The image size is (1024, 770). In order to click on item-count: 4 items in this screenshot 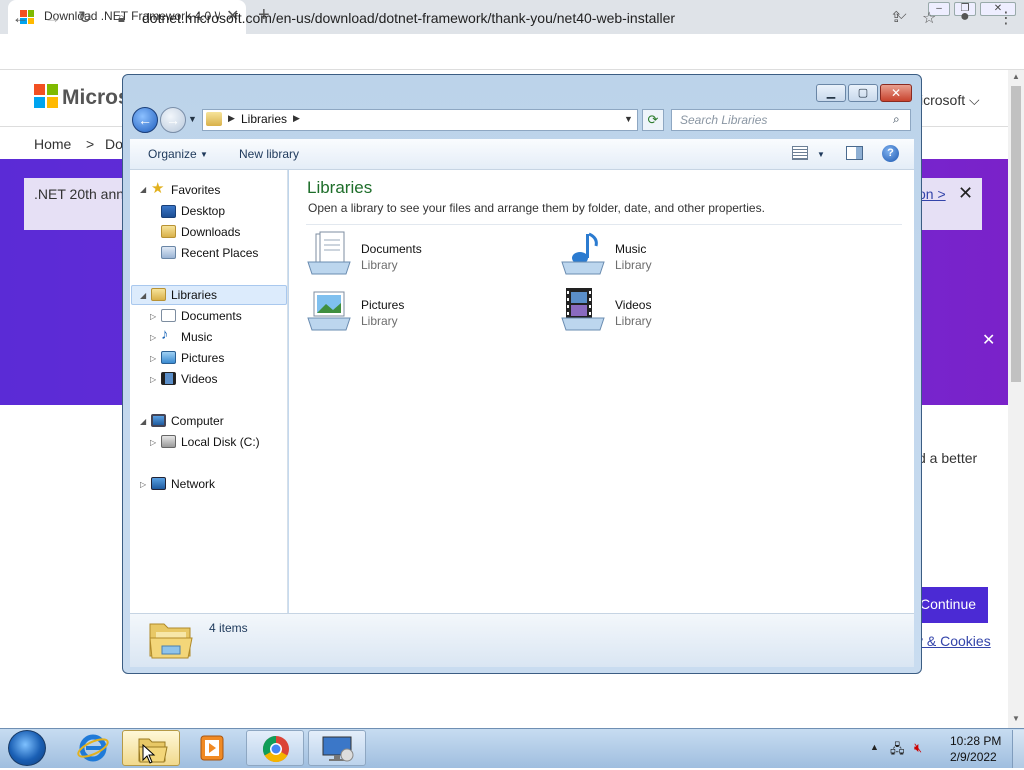, I will do `click(228, 628)`.